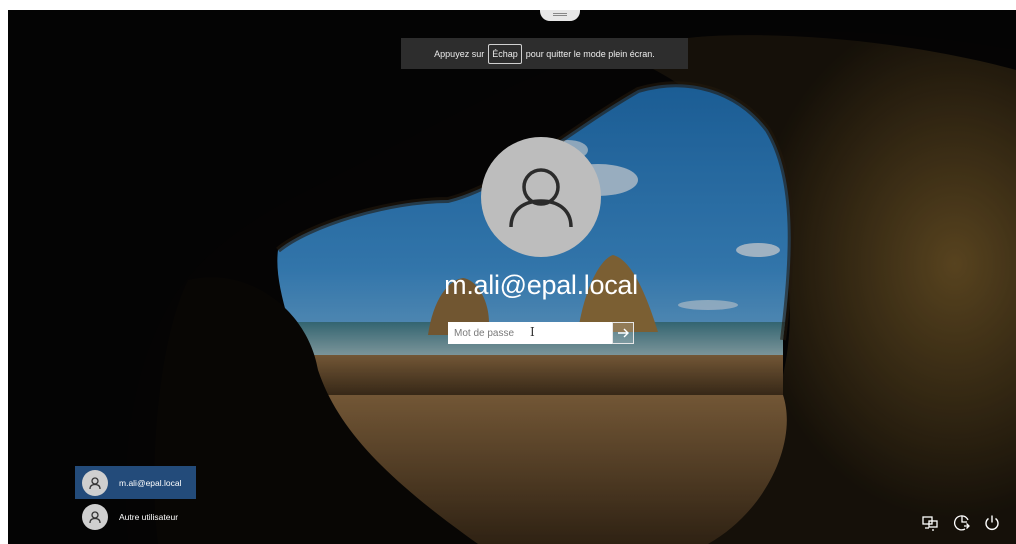 This screenshot has width=1016, height=544. What do you see at coordinates (459, 53) in the screenshot?
I see `fullscreen-notice-prefix: Appuyez sur` at bounding box center [459, 53].